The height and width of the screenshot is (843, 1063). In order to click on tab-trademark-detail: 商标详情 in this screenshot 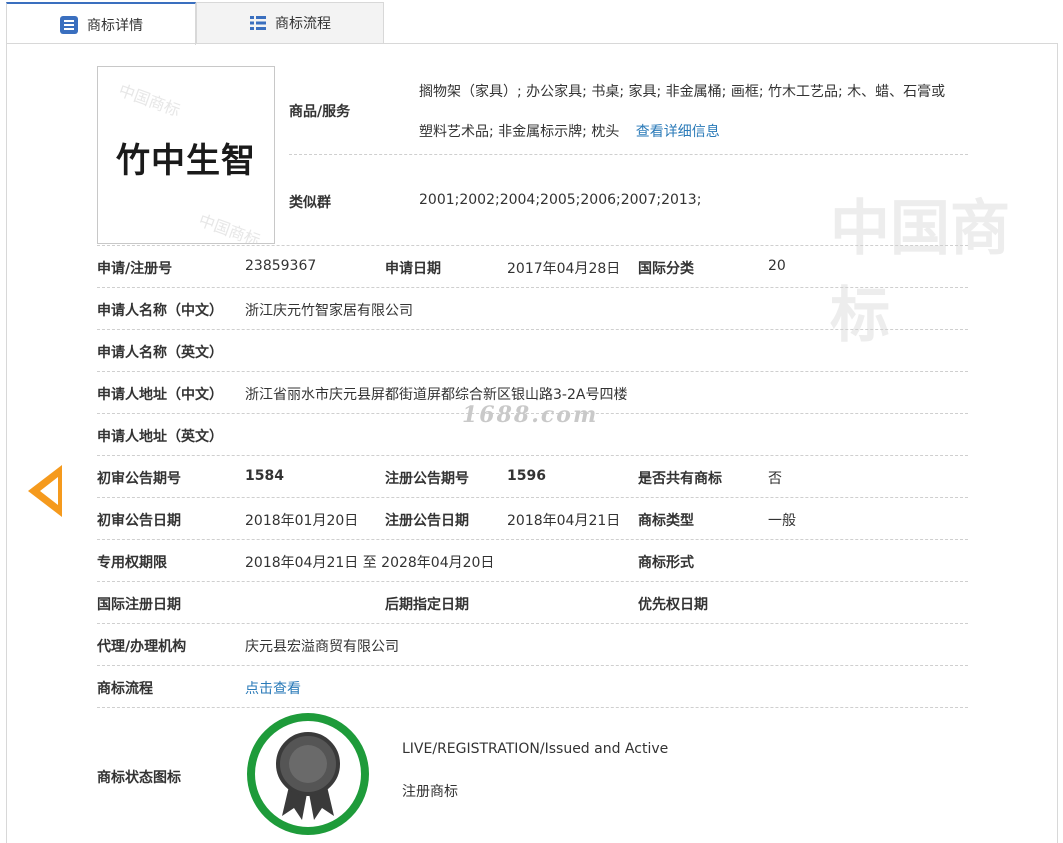, I will do `click(101, 23)`.